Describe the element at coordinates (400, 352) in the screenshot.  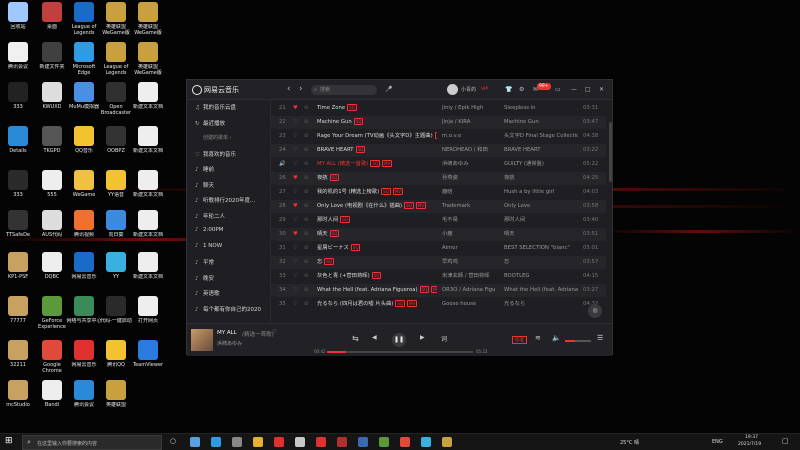
I see `progress-bar` at that location.